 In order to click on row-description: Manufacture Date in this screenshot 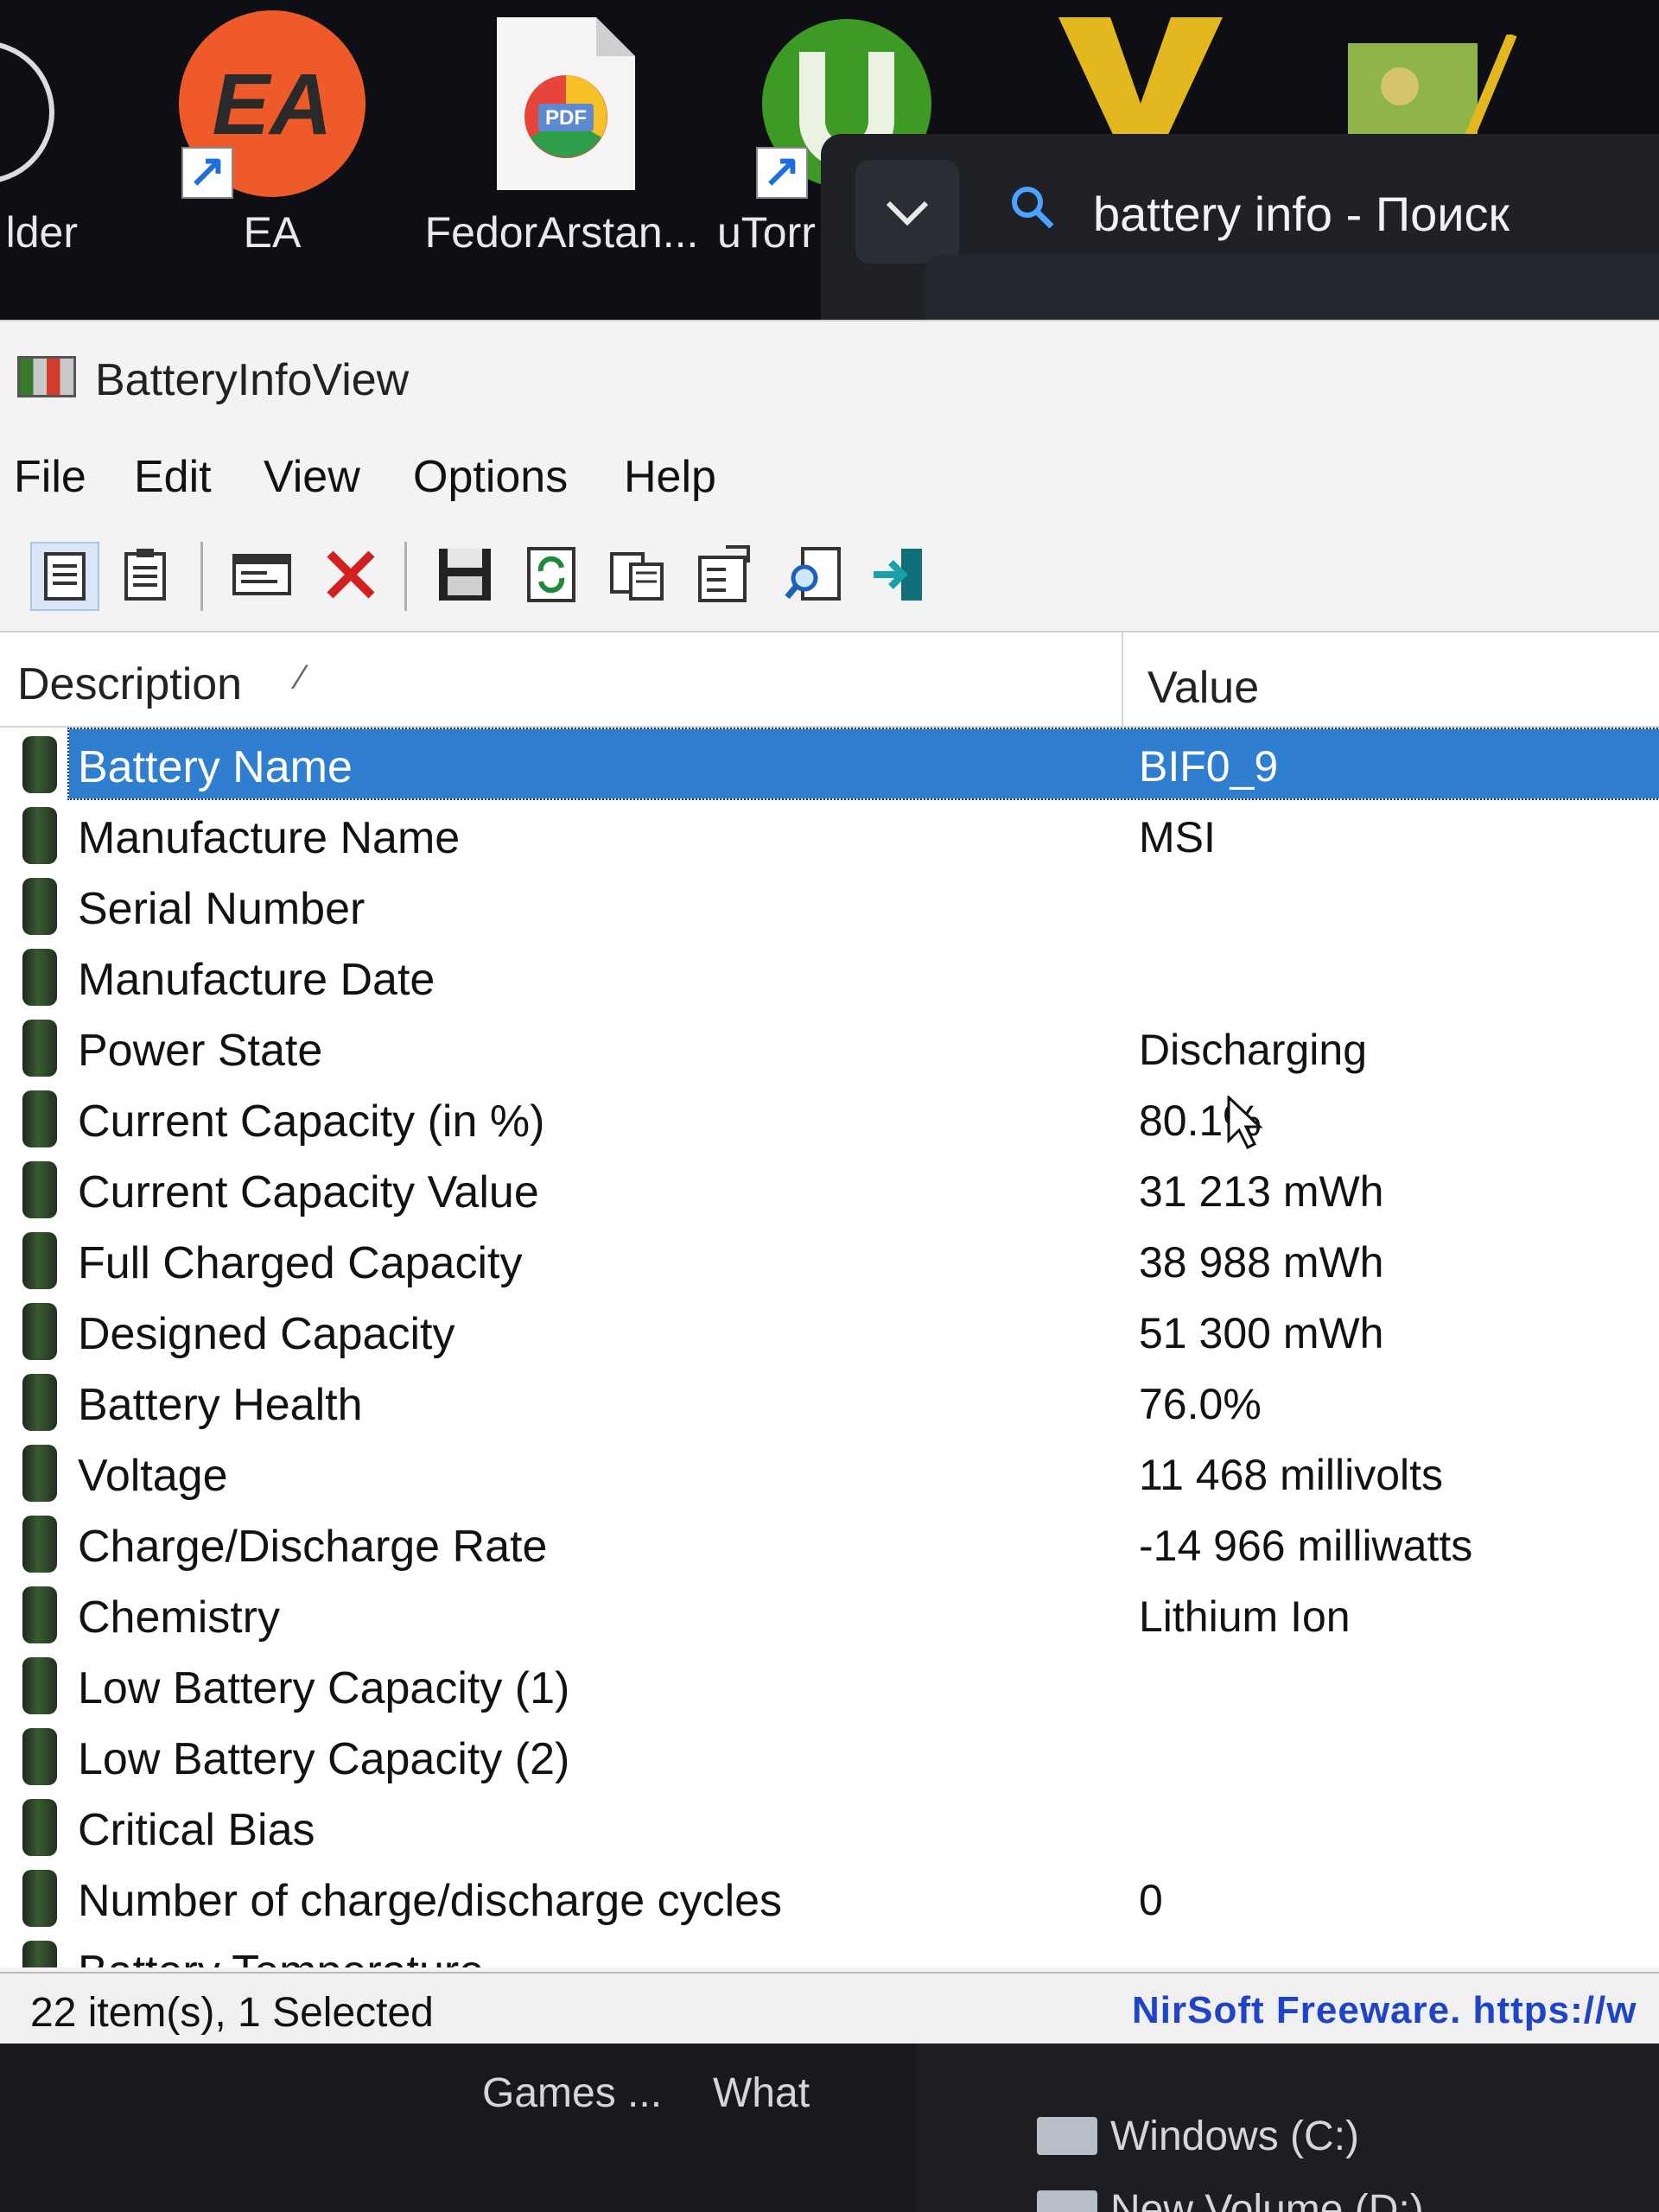, I will do `click(256, 980)`.